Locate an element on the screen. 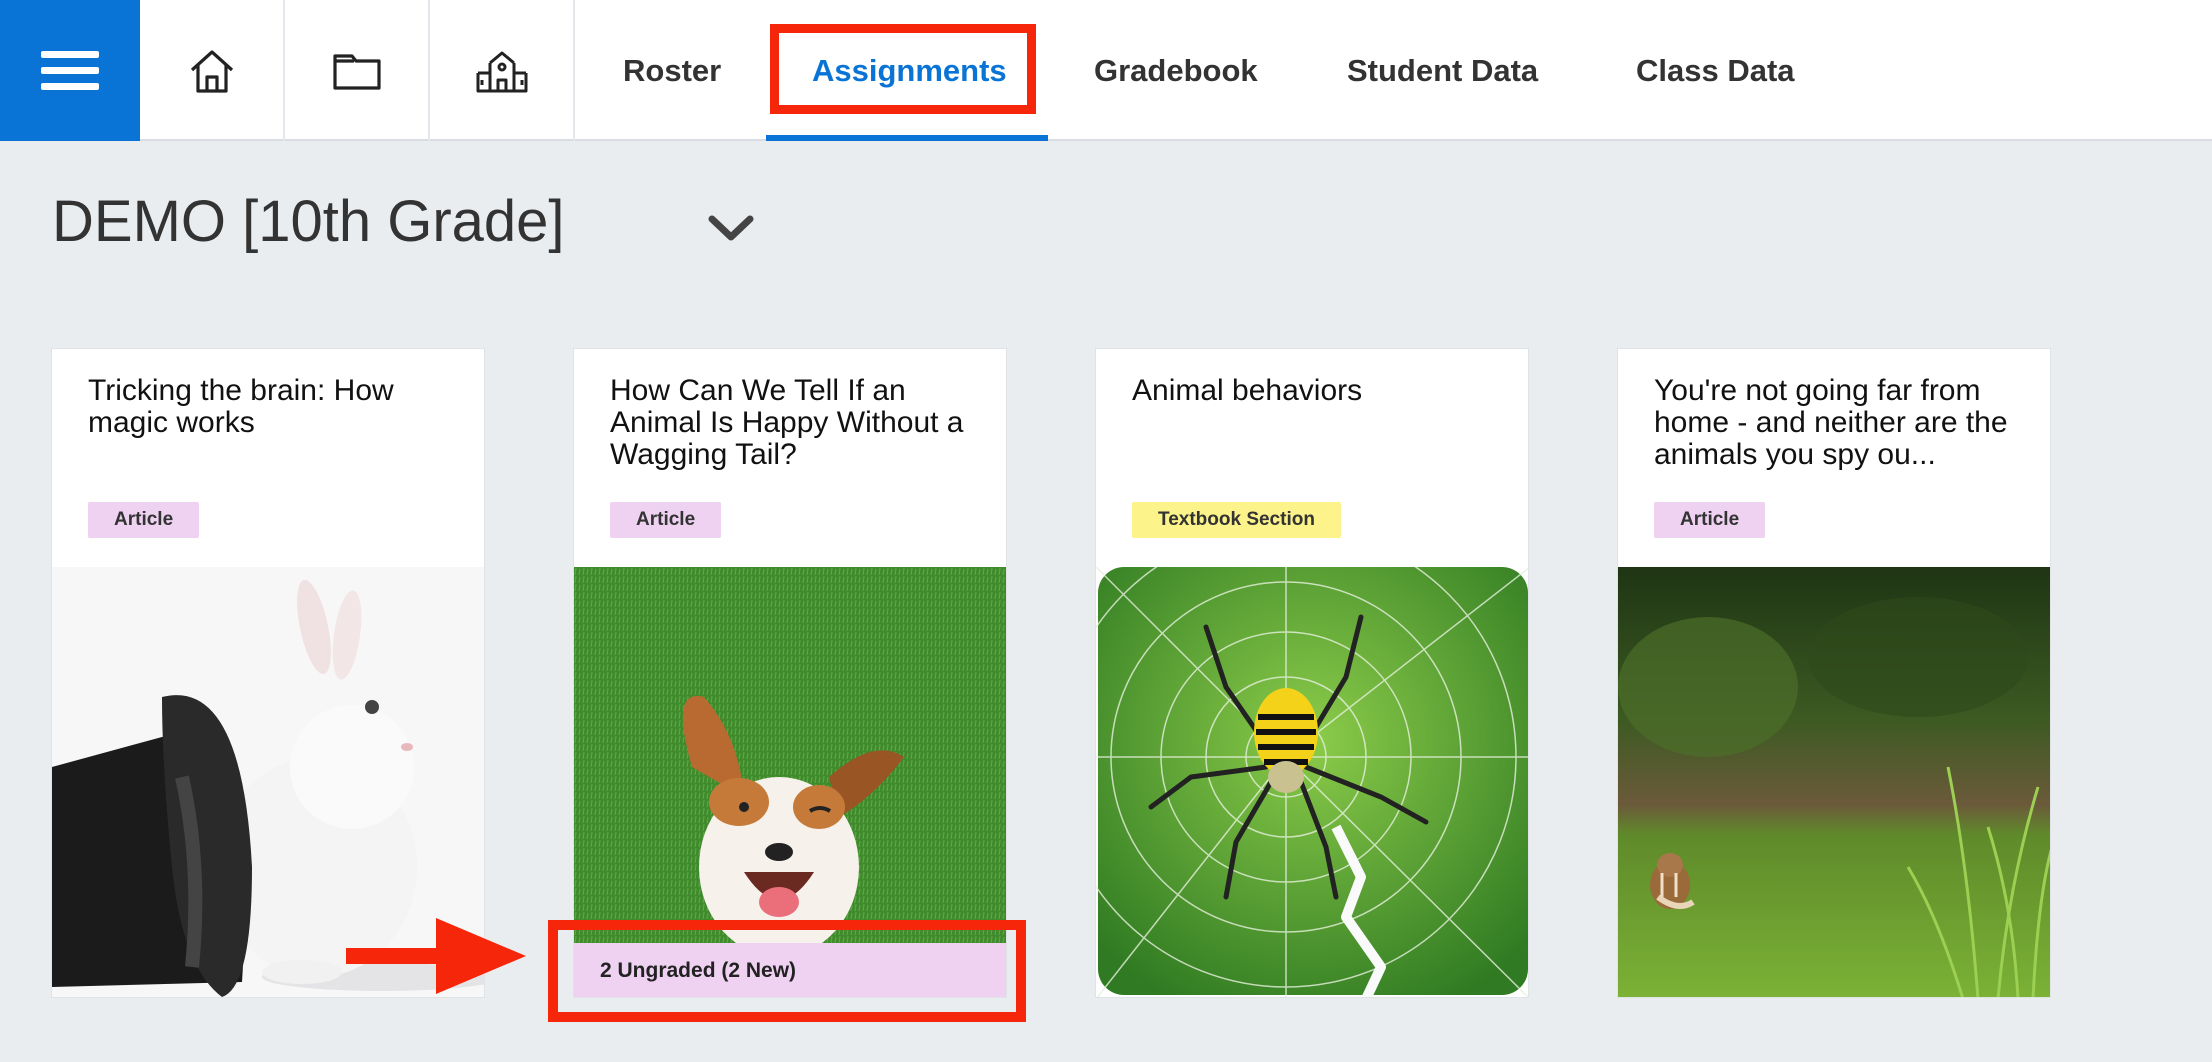 The width and height of the screenshot is (2212, 1062). hamburger-icon is located at coordinates (70, 70).